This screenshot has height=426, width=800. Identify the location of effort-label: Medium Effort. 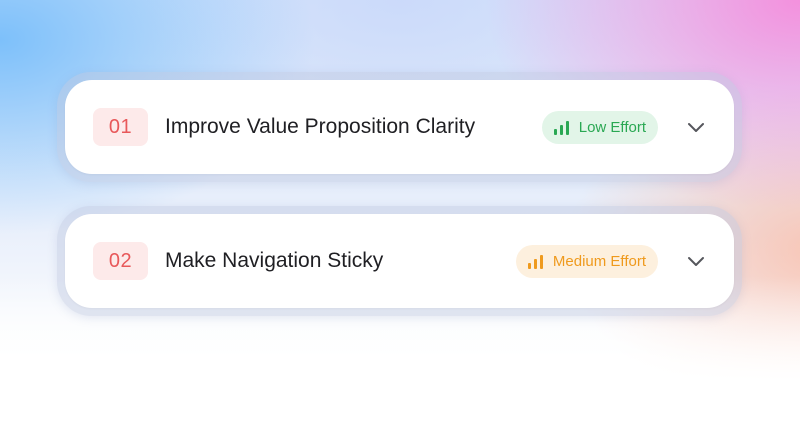
(599, 261).